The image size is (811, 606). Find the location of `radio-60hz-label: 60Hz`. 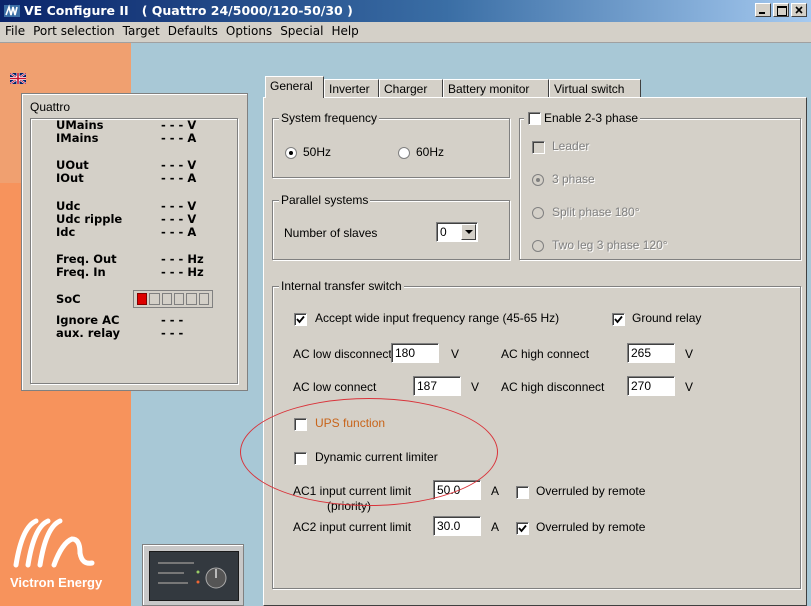

radio-60hz-label: 60Hz is located at coordinates (430, 152).